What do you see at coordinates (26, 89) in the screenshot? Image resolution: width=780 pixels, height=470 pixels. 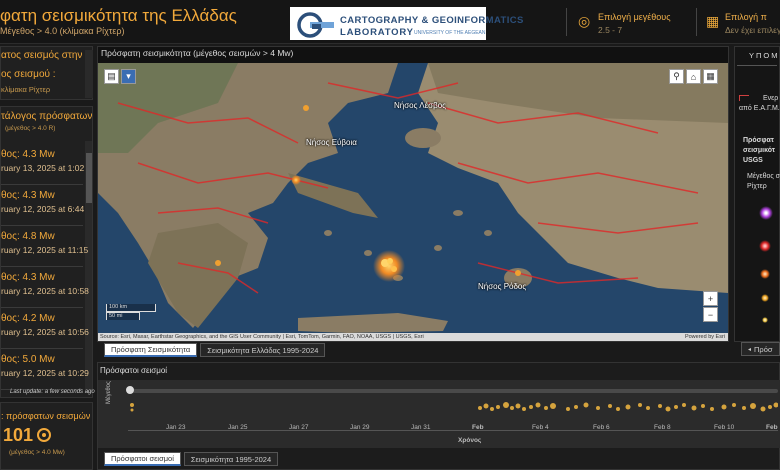 I see `latest-quake-sub: κλίμακα Ρίχτερ` at bounding box center [26, 89].